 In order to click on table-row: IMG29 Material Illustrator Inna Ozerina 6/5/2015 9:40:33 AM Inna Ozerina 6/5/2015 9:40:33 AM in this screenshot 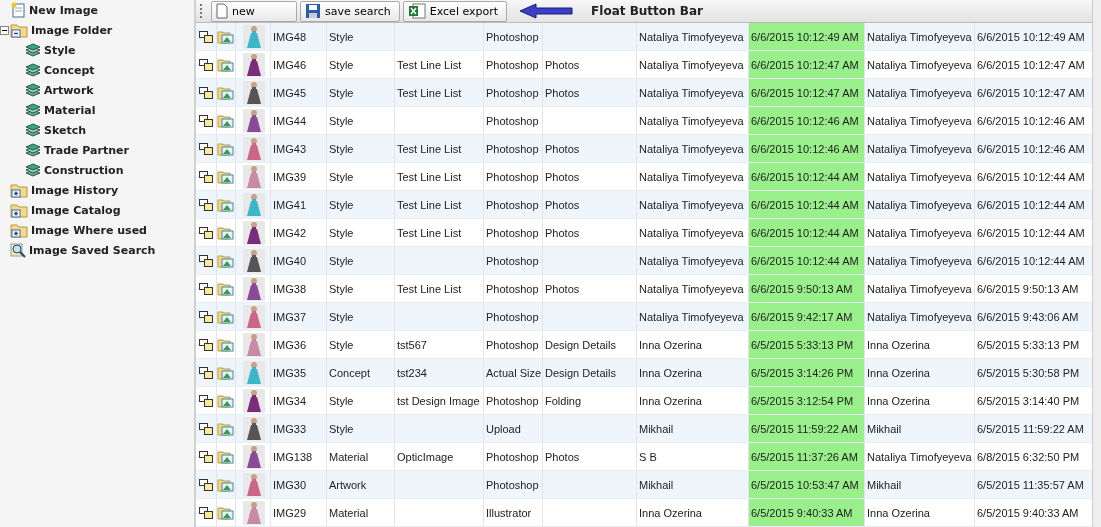, I will do `click(644, 513)`.